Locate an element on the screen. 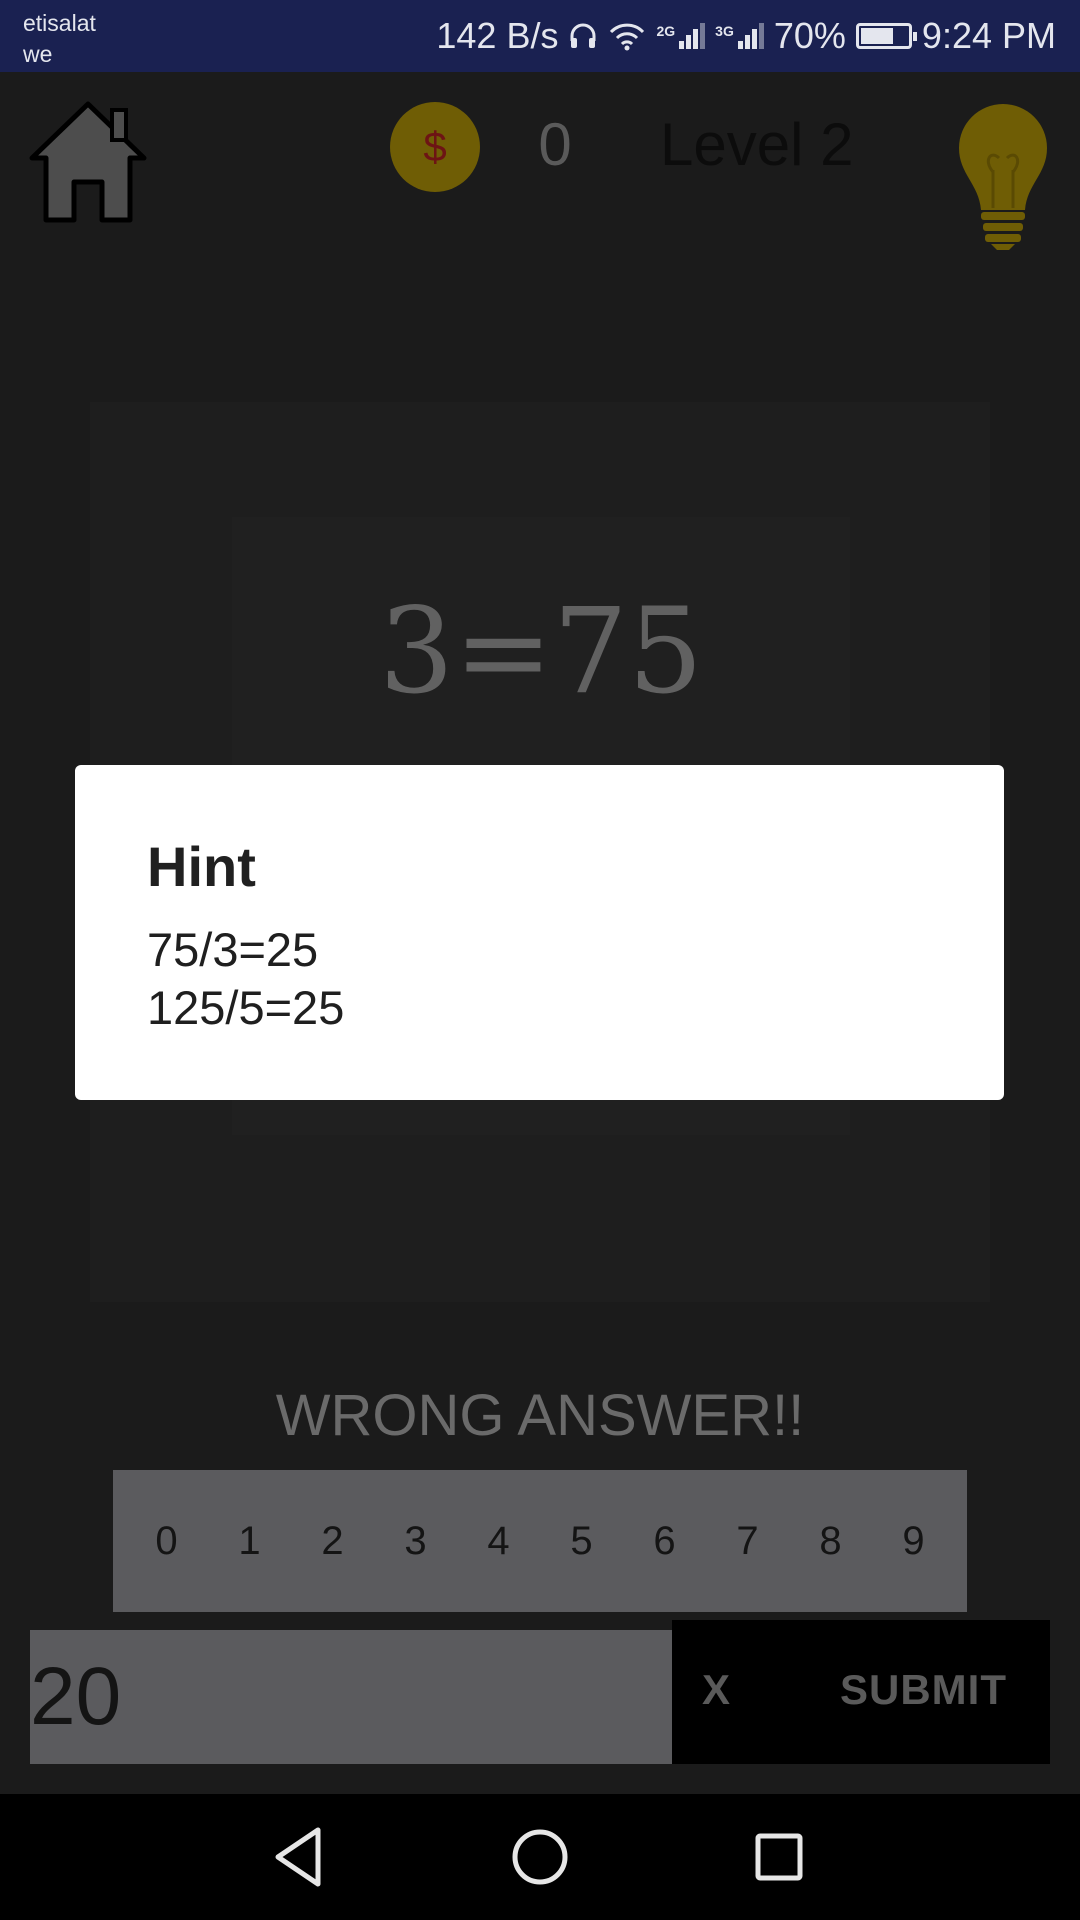 The width and height of the screenshot is (1080, 1920). level-label: Level 2 is located at coordinates (757, 144).